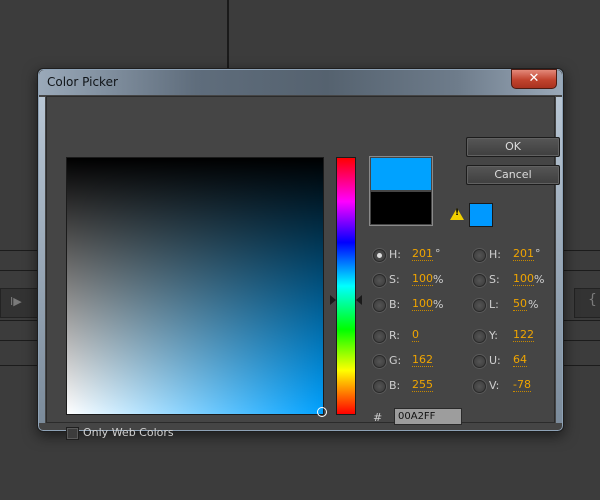  I want to click on hsb-s-value: 100, so click(422, 279).